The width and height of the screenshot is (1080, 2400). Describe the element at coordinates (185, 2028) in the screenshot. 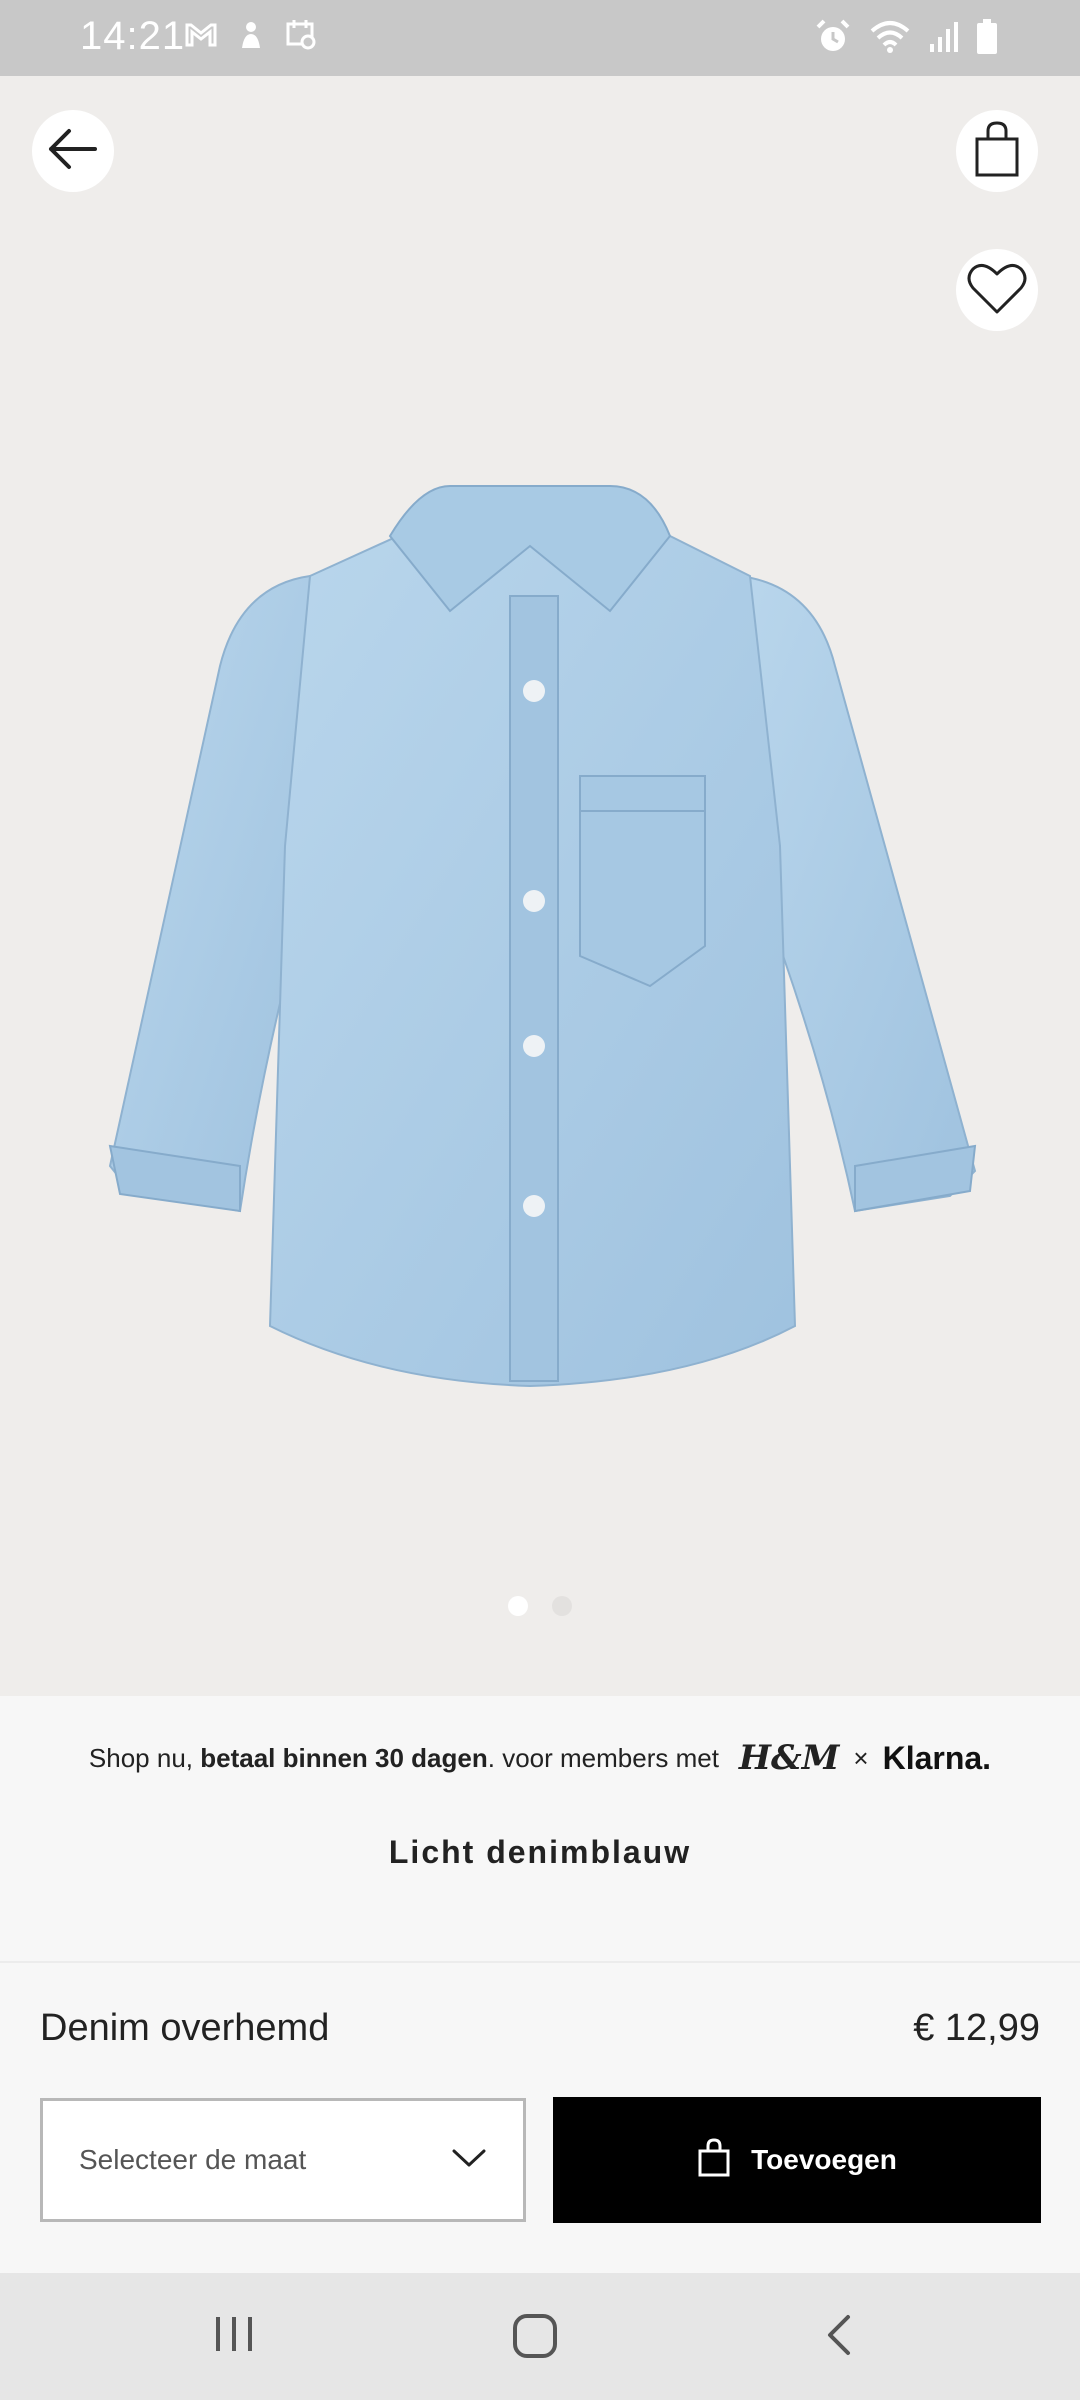

I see `product-title: Denim overhemd` at that location.